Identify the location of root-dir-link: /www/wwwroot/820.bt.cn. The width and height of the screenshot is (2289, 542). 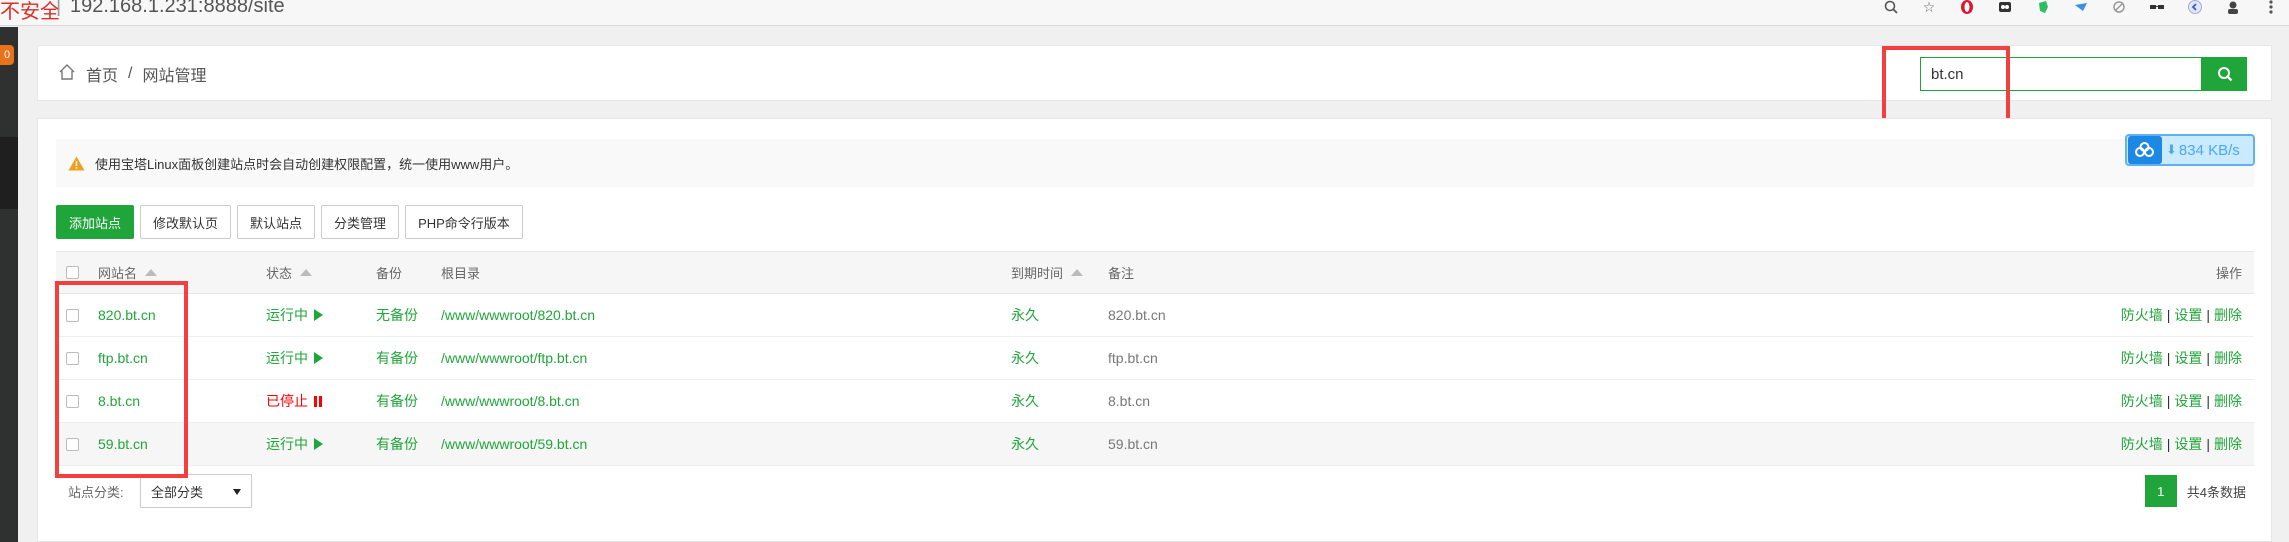
(518, 315).